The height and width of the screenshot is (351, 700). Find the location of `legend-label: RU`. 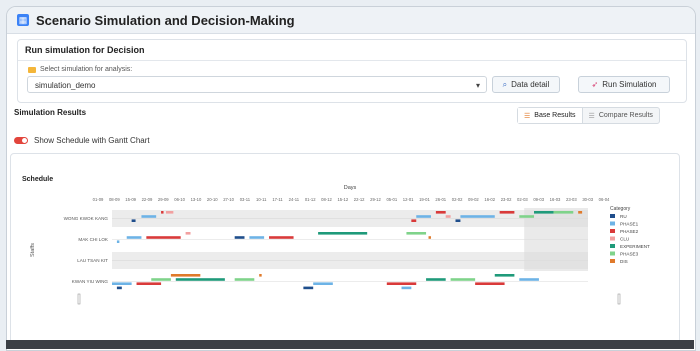

legend-label: RU is located at coordinates (623, 216).